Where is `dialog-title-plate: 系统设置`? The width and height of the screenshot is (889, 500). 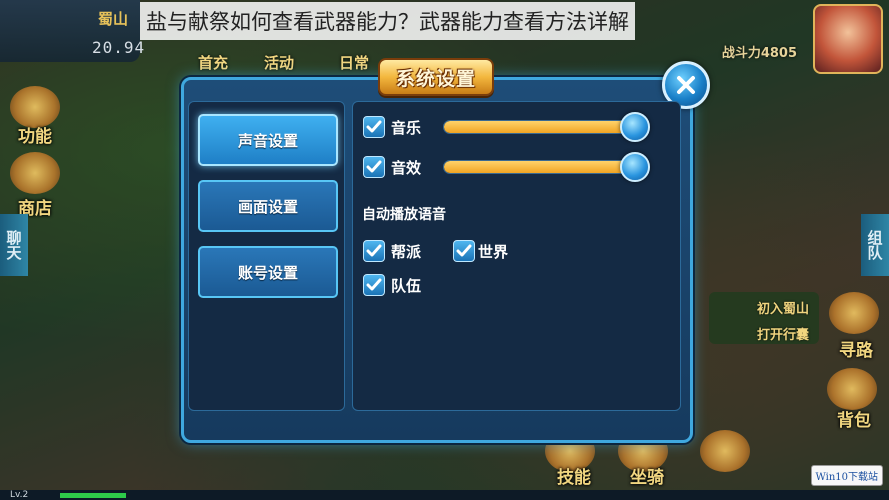
dialog-title-plate: 系统设置 is located at coordinates (436, 77).